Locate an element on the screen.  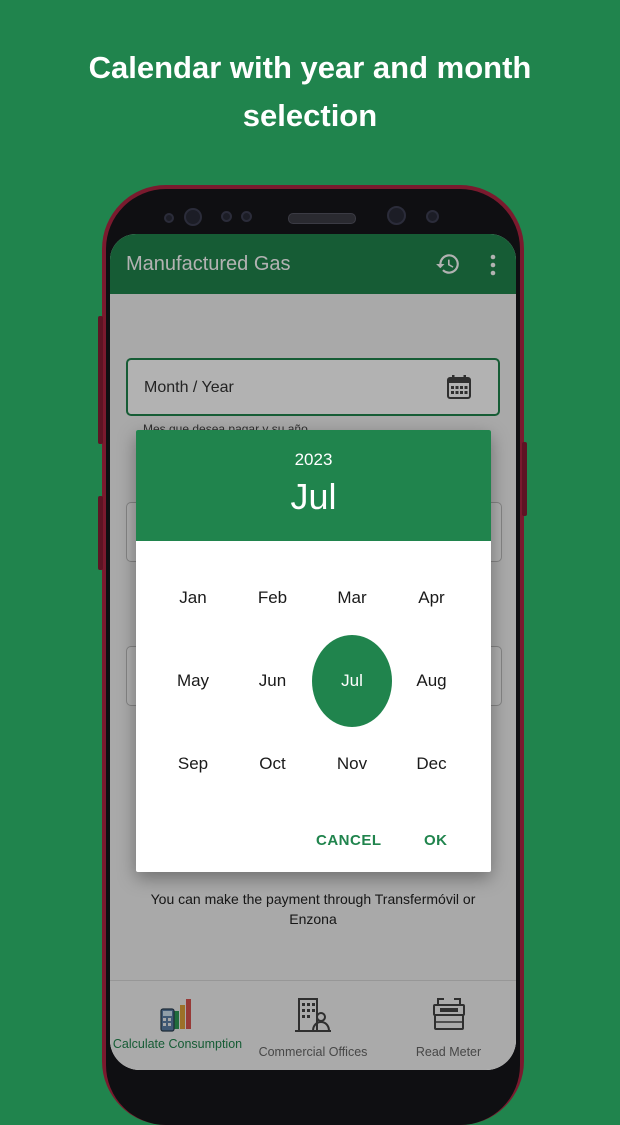
picker-header: 2023 Jul is located at coordinates (313, 485).